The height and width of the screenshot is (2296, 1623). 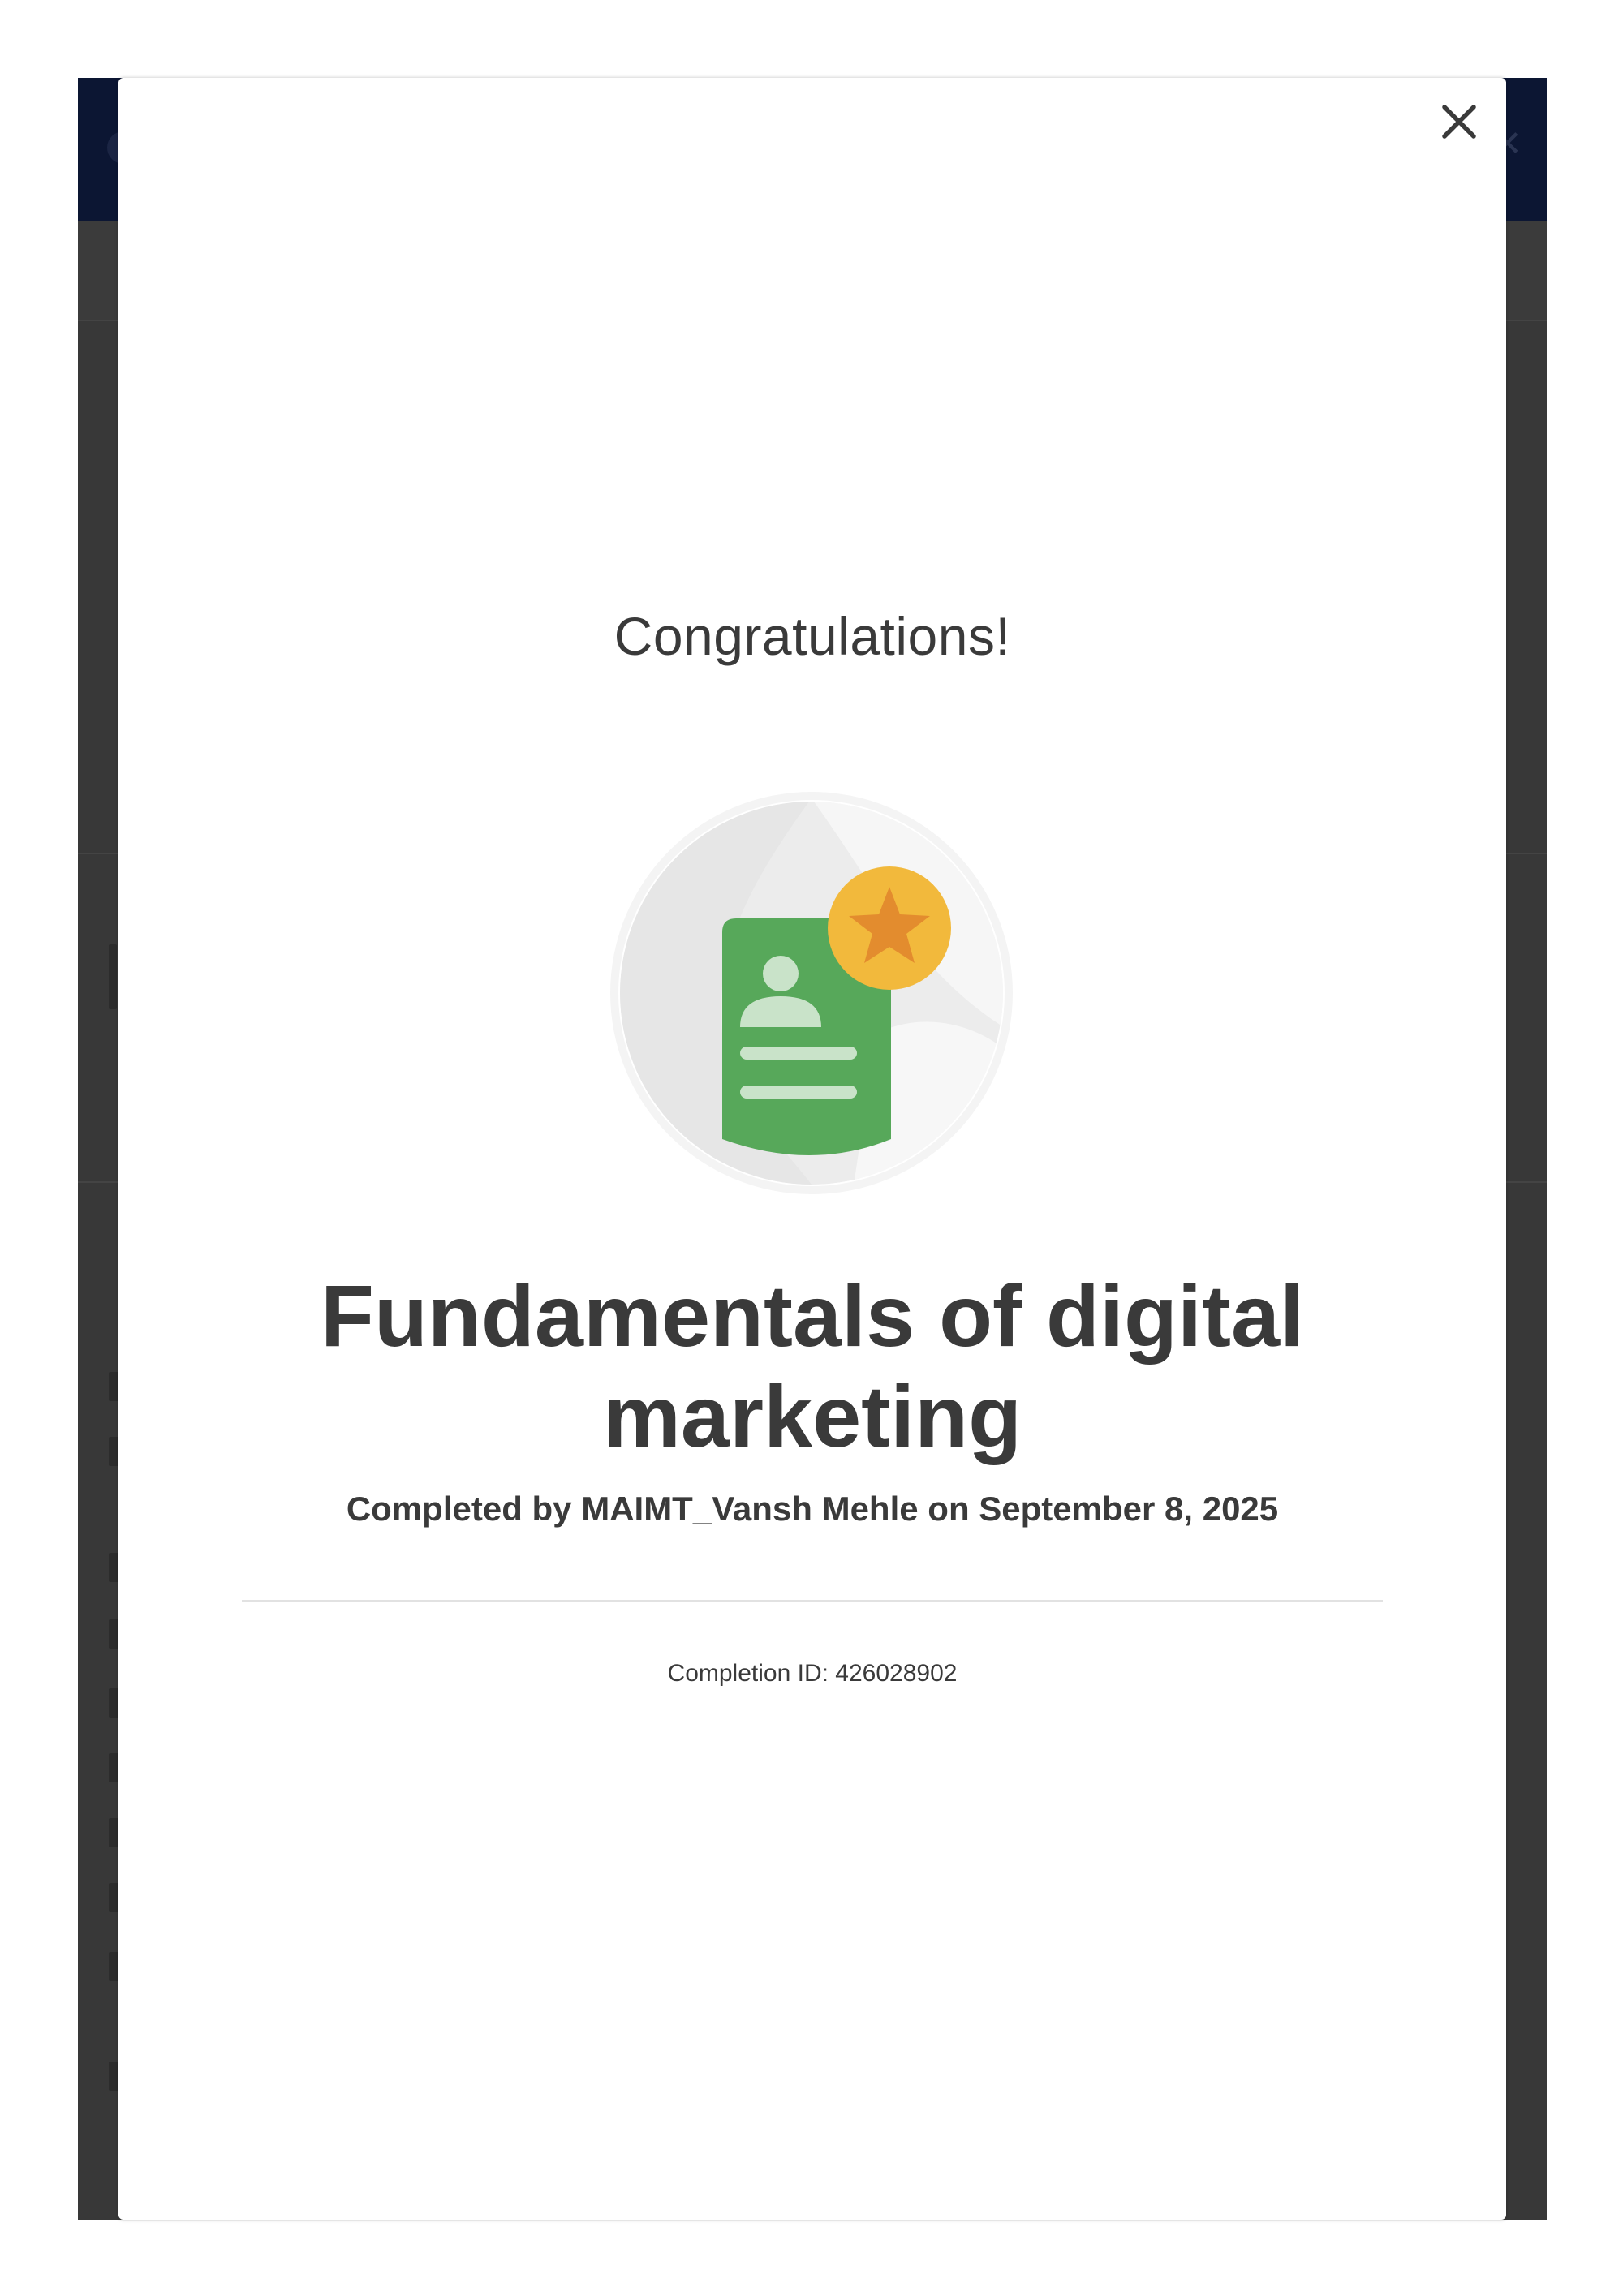 I want to click on course-title: Fundamentals of digital marketing, so click(x=812, y=1365).